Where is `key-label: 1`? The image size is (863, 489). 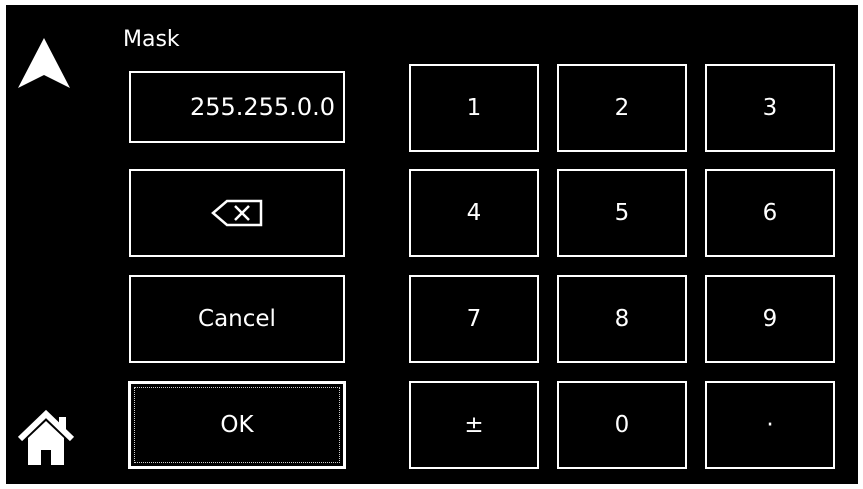
key-label: 1 is located at coordinates (474, 108).